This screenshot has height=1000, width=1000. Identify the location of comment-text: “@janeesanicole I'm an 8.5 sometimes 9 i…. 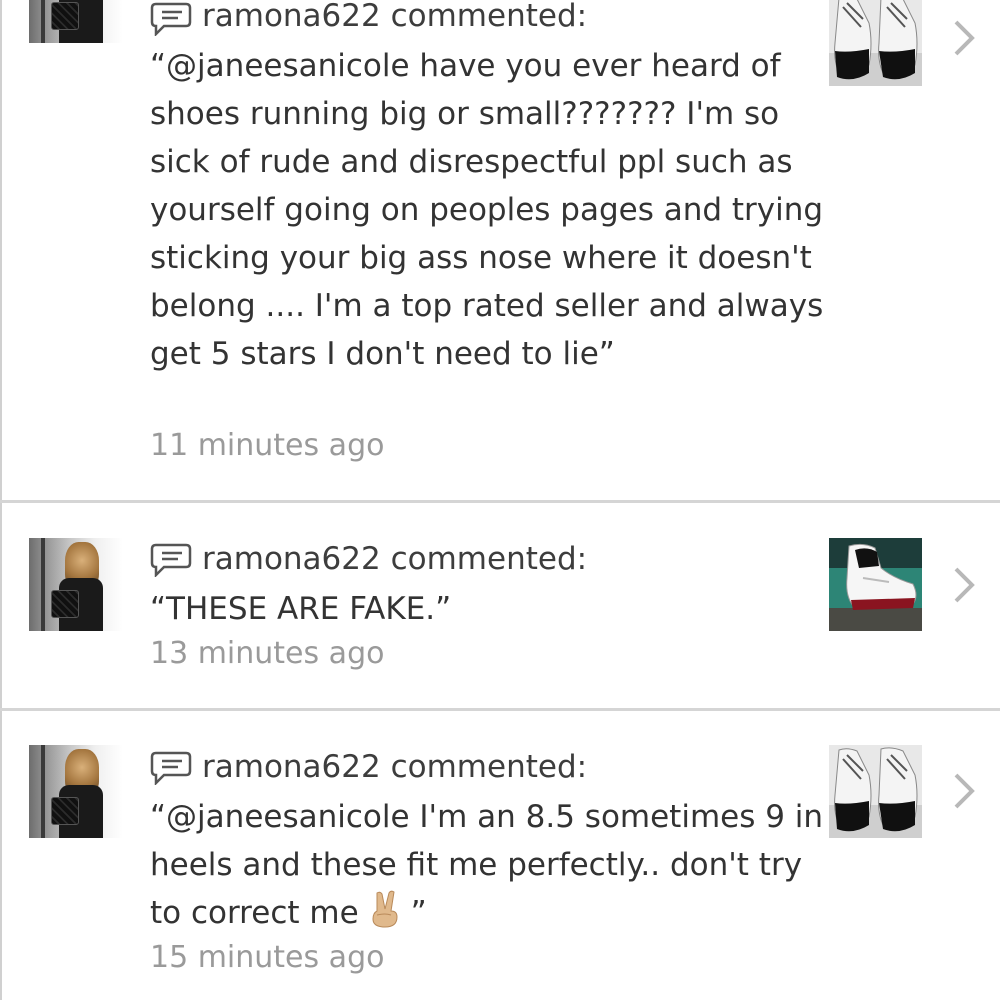
(490, 865).